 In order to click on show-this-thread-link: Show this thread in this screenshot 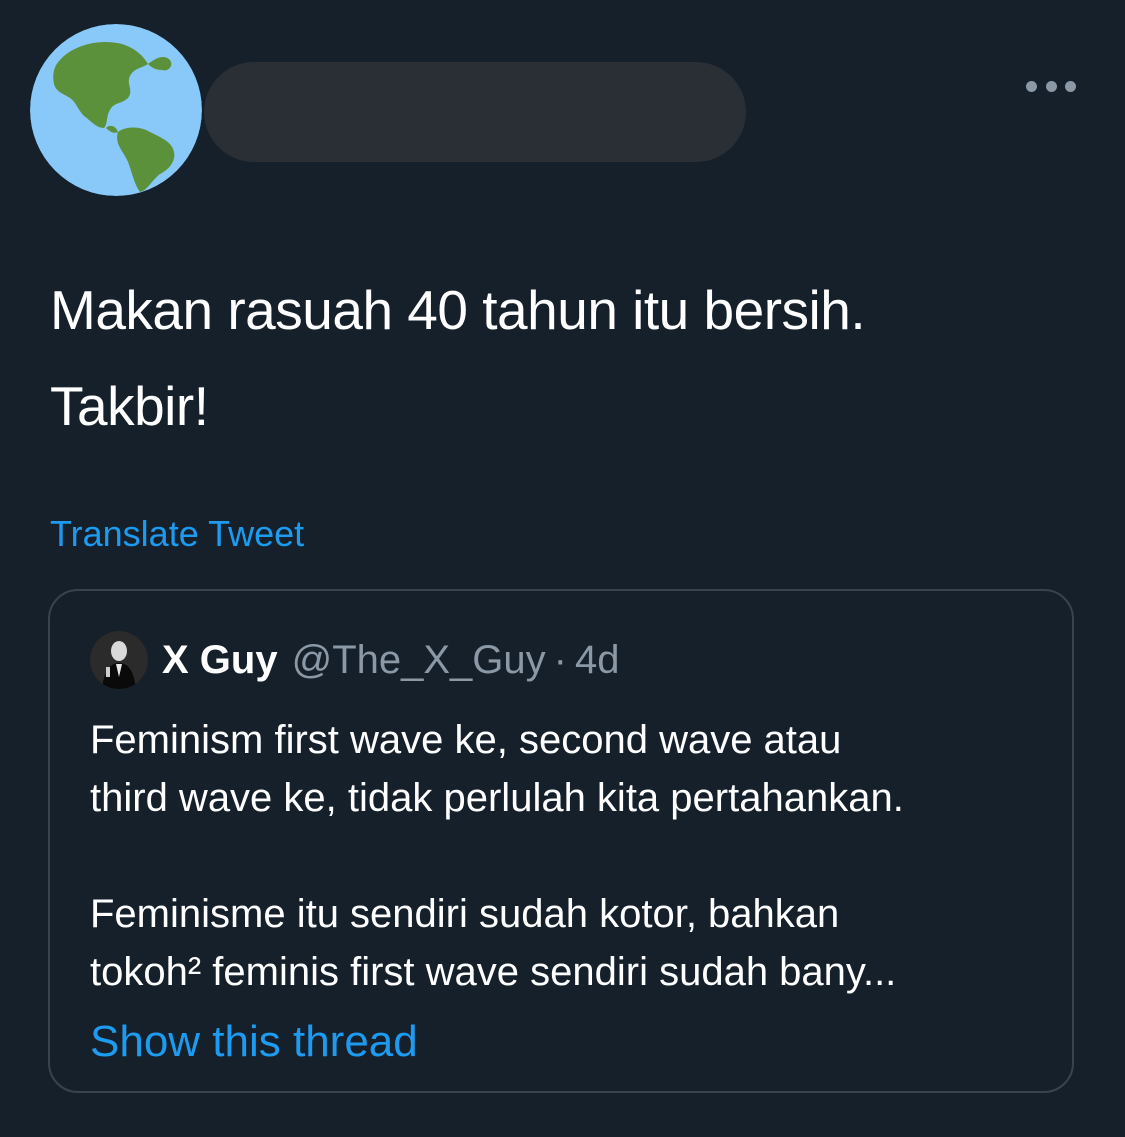, I will do `click(254, 1042)`.